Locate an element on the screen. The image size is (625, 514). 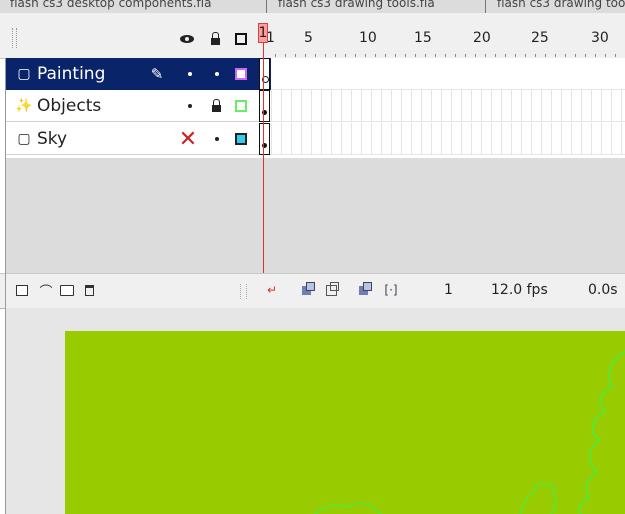
layer-row-objects: ✨ Objects is located at coordinates (138, 106).